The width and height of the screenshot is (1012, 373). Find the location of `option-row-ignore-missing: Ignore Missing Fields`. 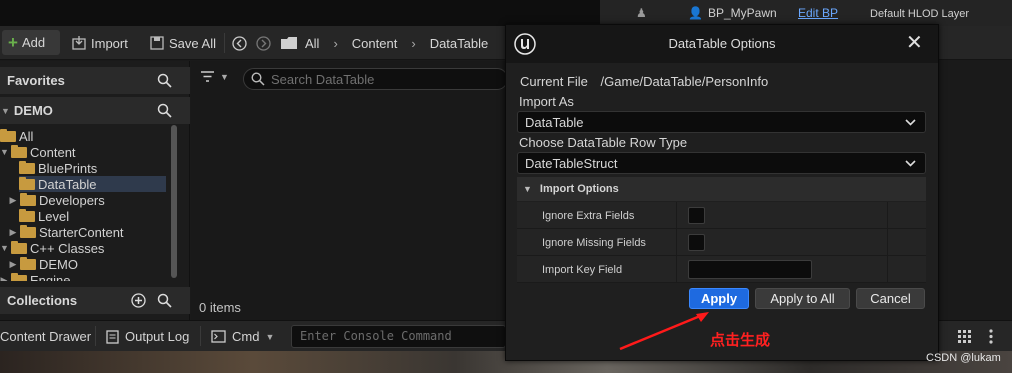

option-row-ignore-missing: Ignore Missing Fields is located at coordinates (721, 242).